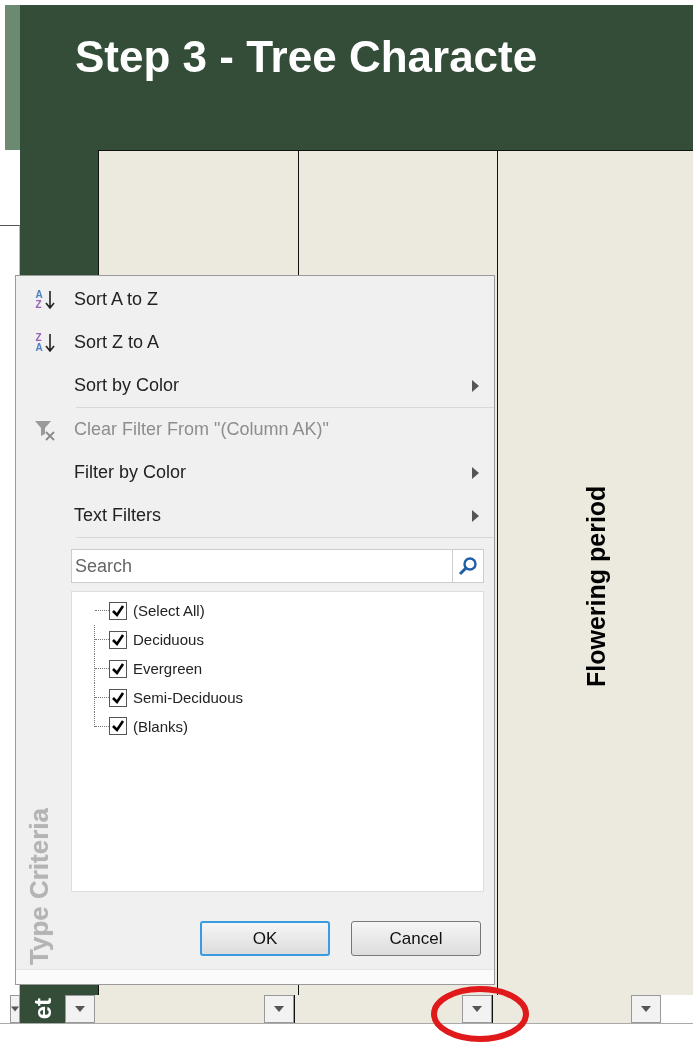 This screenshot has width=693, height=1045. Describe the element at coordinates (169, 610) in the screenshot. I see `checkbox-label: (Select All)` at that location.